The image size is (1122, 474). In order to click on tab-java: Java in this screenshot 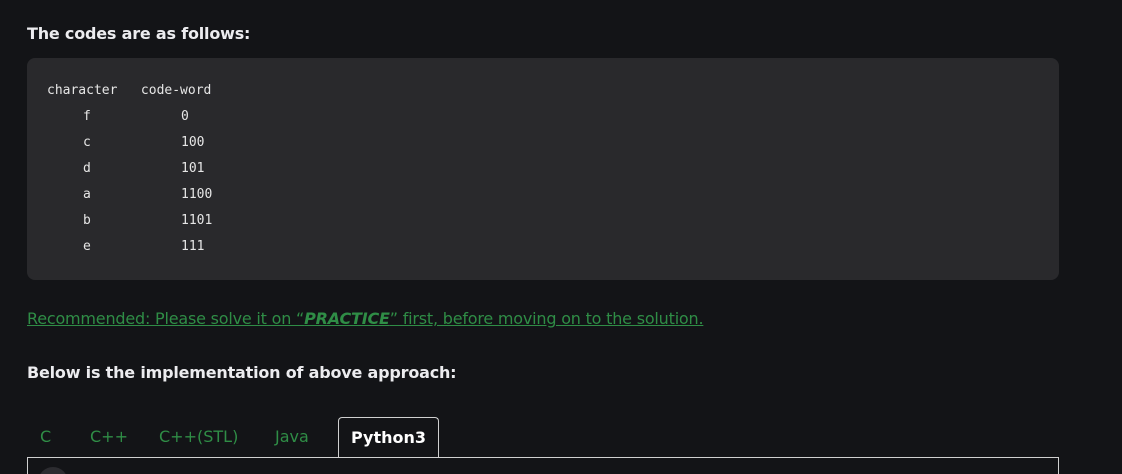, I will do `click(292, 437)`.